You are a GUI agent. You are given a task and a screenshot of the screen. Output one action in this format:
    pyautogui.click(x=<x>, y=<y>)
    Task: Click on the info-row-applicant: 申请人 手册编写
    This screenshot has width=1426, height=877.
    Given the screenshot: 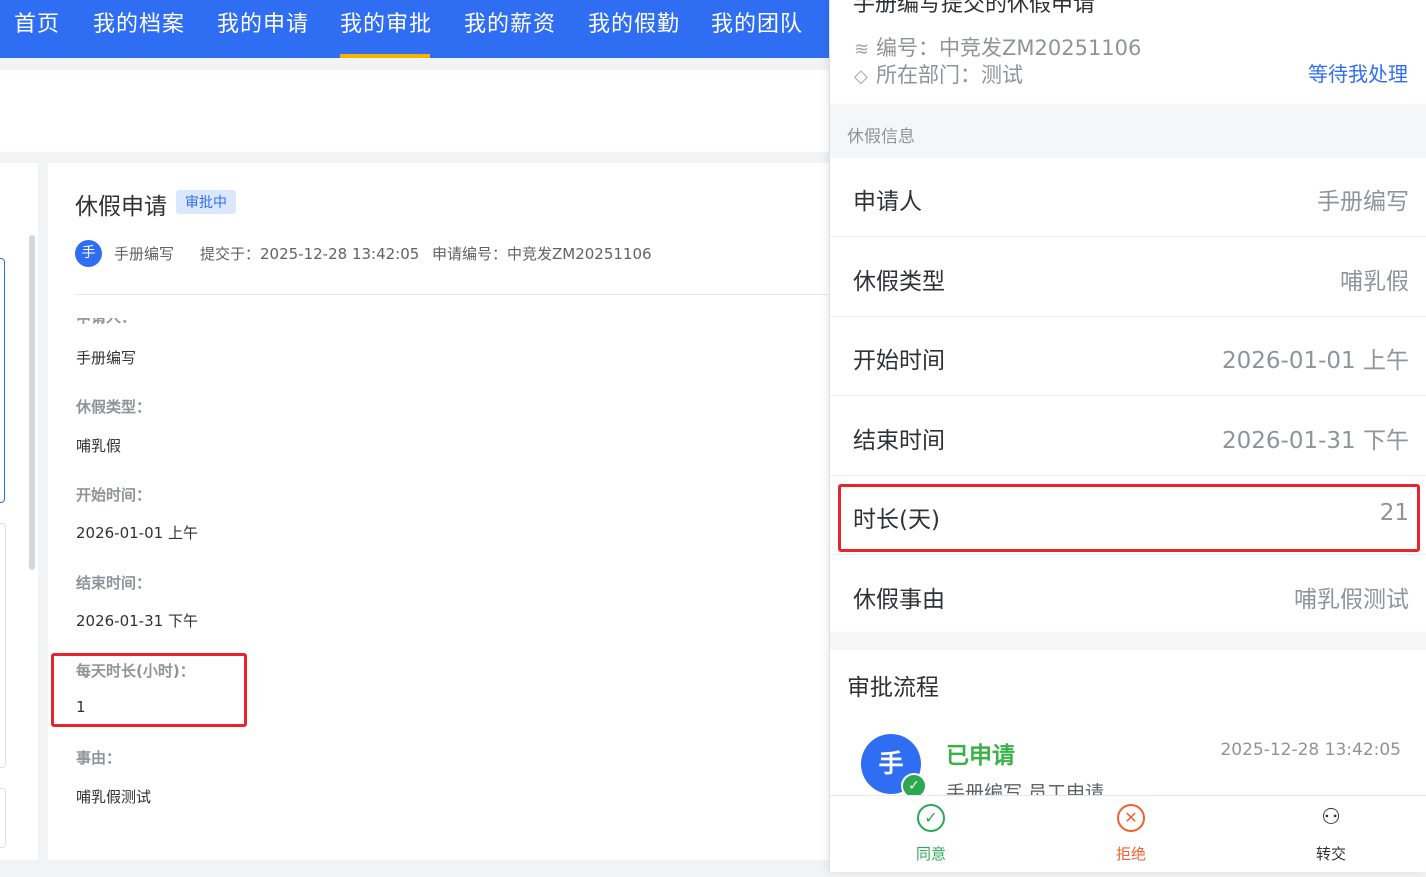 What is the action you would take?
    pyautogui.click(x=1128, y=197)
    